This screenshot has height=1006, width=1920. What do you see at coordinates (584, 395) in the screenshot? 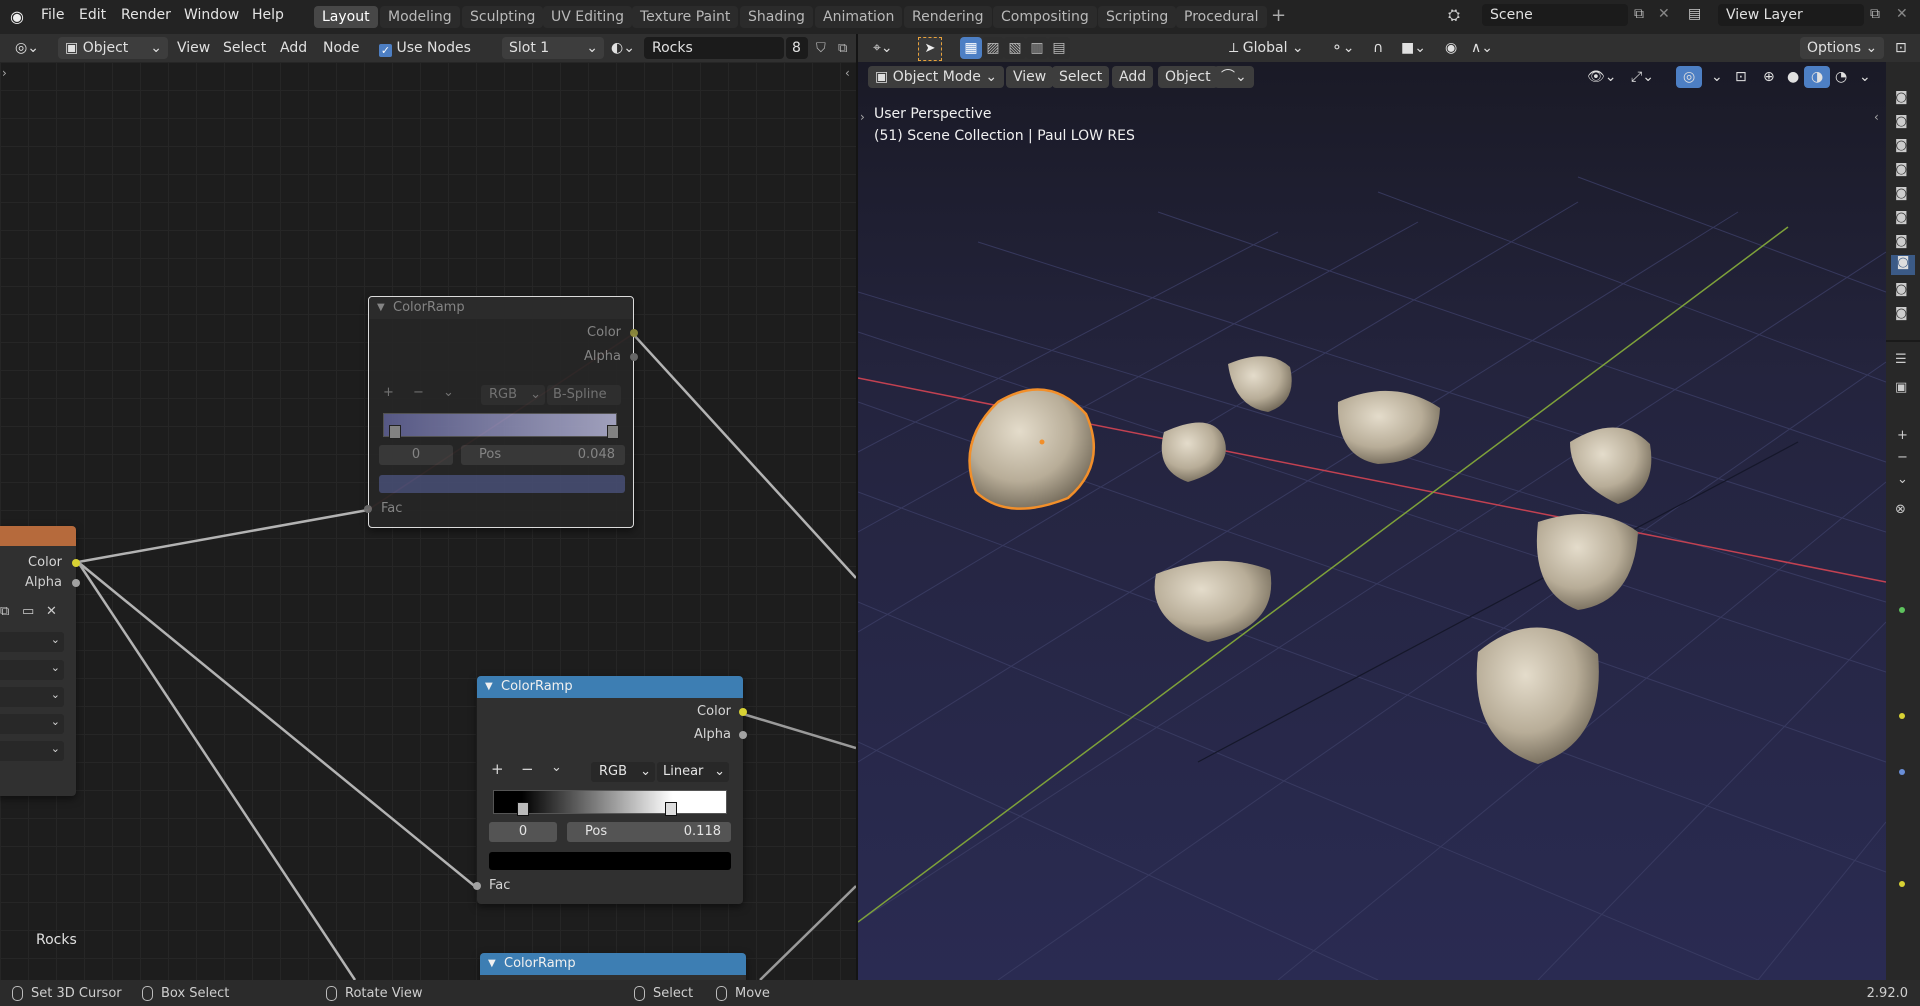
I see `colorramp-1-interpolation: B-Spline` at bounding box center [584, 395].